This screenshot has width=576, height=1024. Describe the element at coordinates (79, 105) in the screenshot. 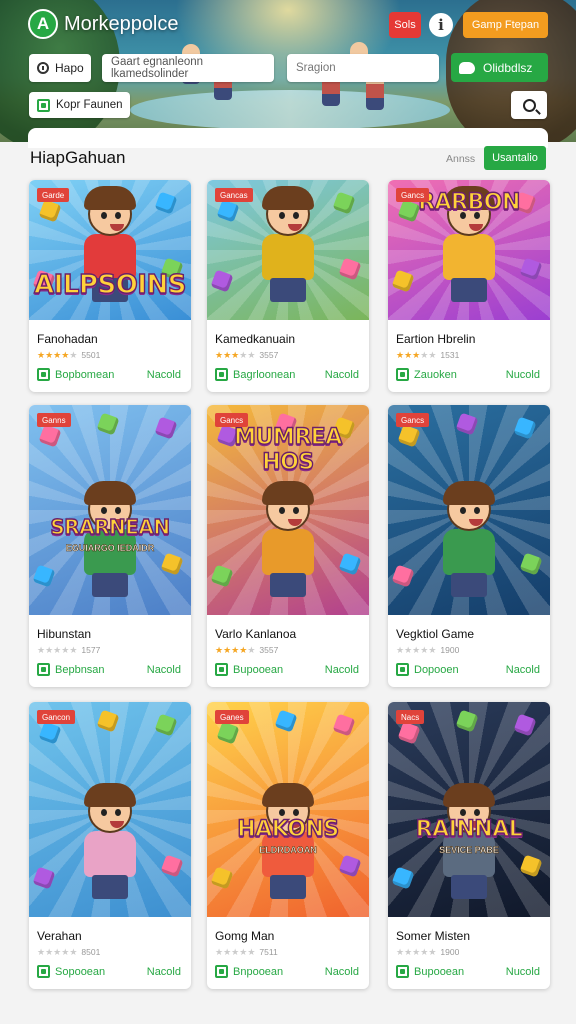

I see `filter-chip: Kopr Faunen` at that location.